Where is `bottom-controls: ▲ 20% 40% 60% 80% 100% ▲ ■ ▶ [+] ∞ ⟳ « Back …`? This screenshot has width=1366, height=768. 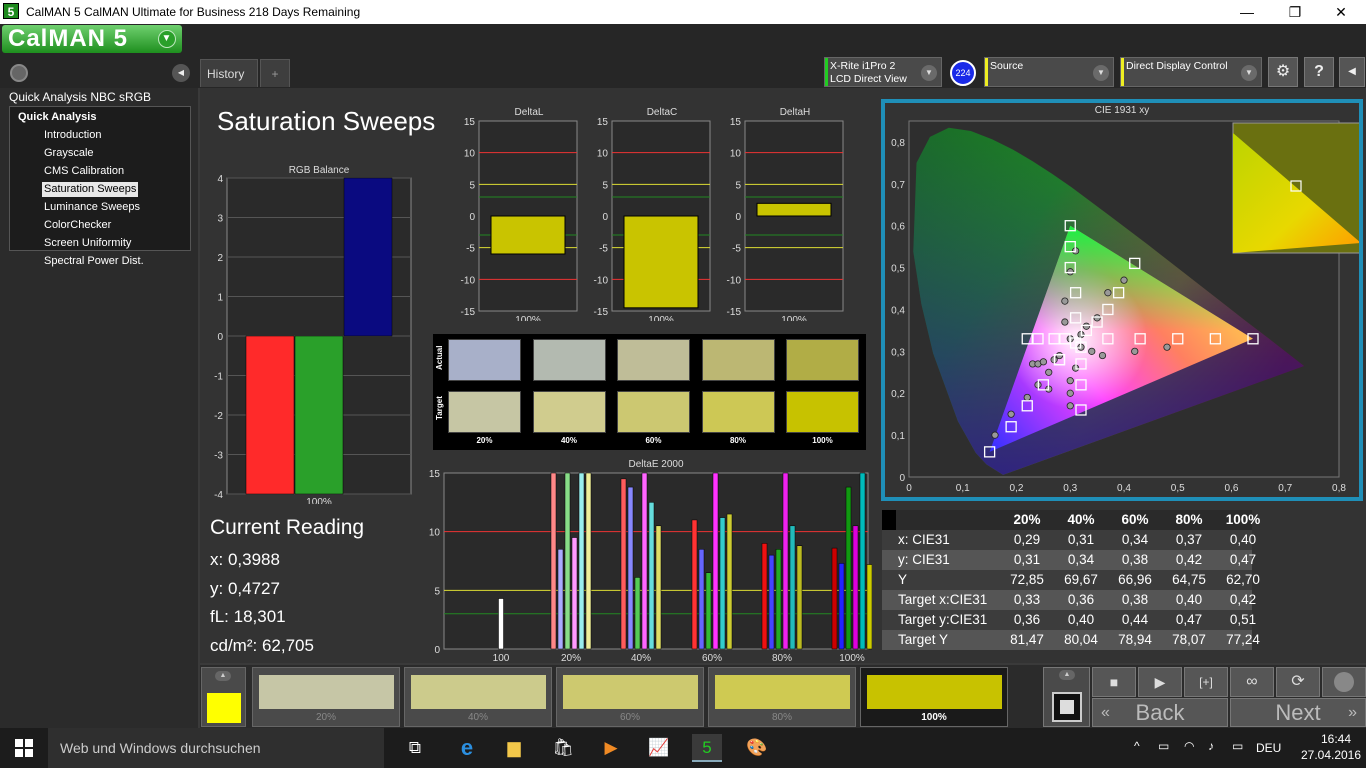 bottom-controls: ▲ 20% 40% 60% 80% 100% ▲ ■ ▶ [+] ∞ ⟳ « Back … is located at coordinates (783, 696).